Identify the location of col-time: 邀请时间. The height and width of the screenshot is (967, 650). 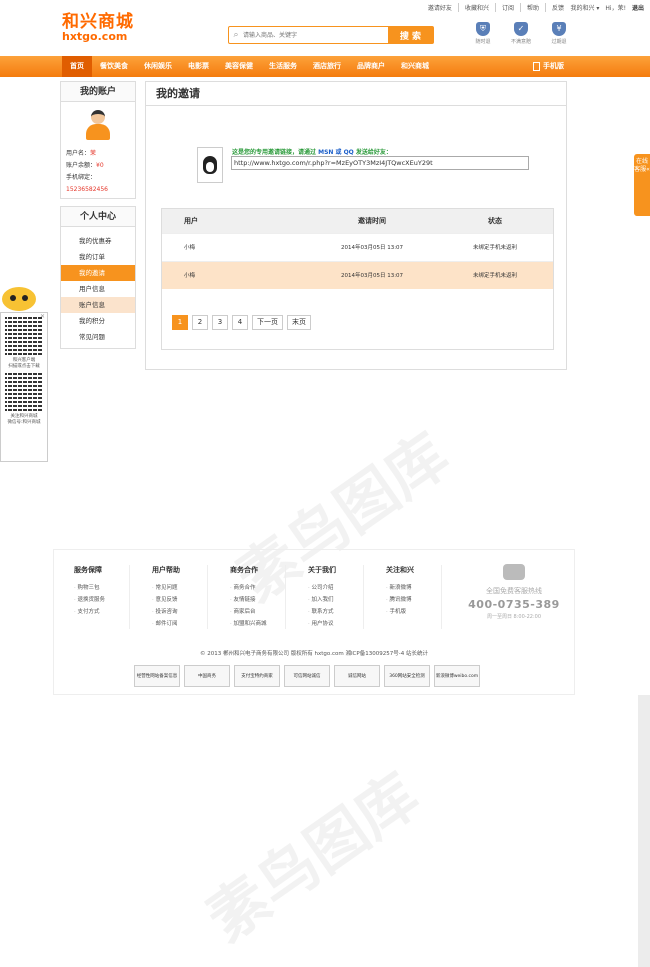
(372, 221).